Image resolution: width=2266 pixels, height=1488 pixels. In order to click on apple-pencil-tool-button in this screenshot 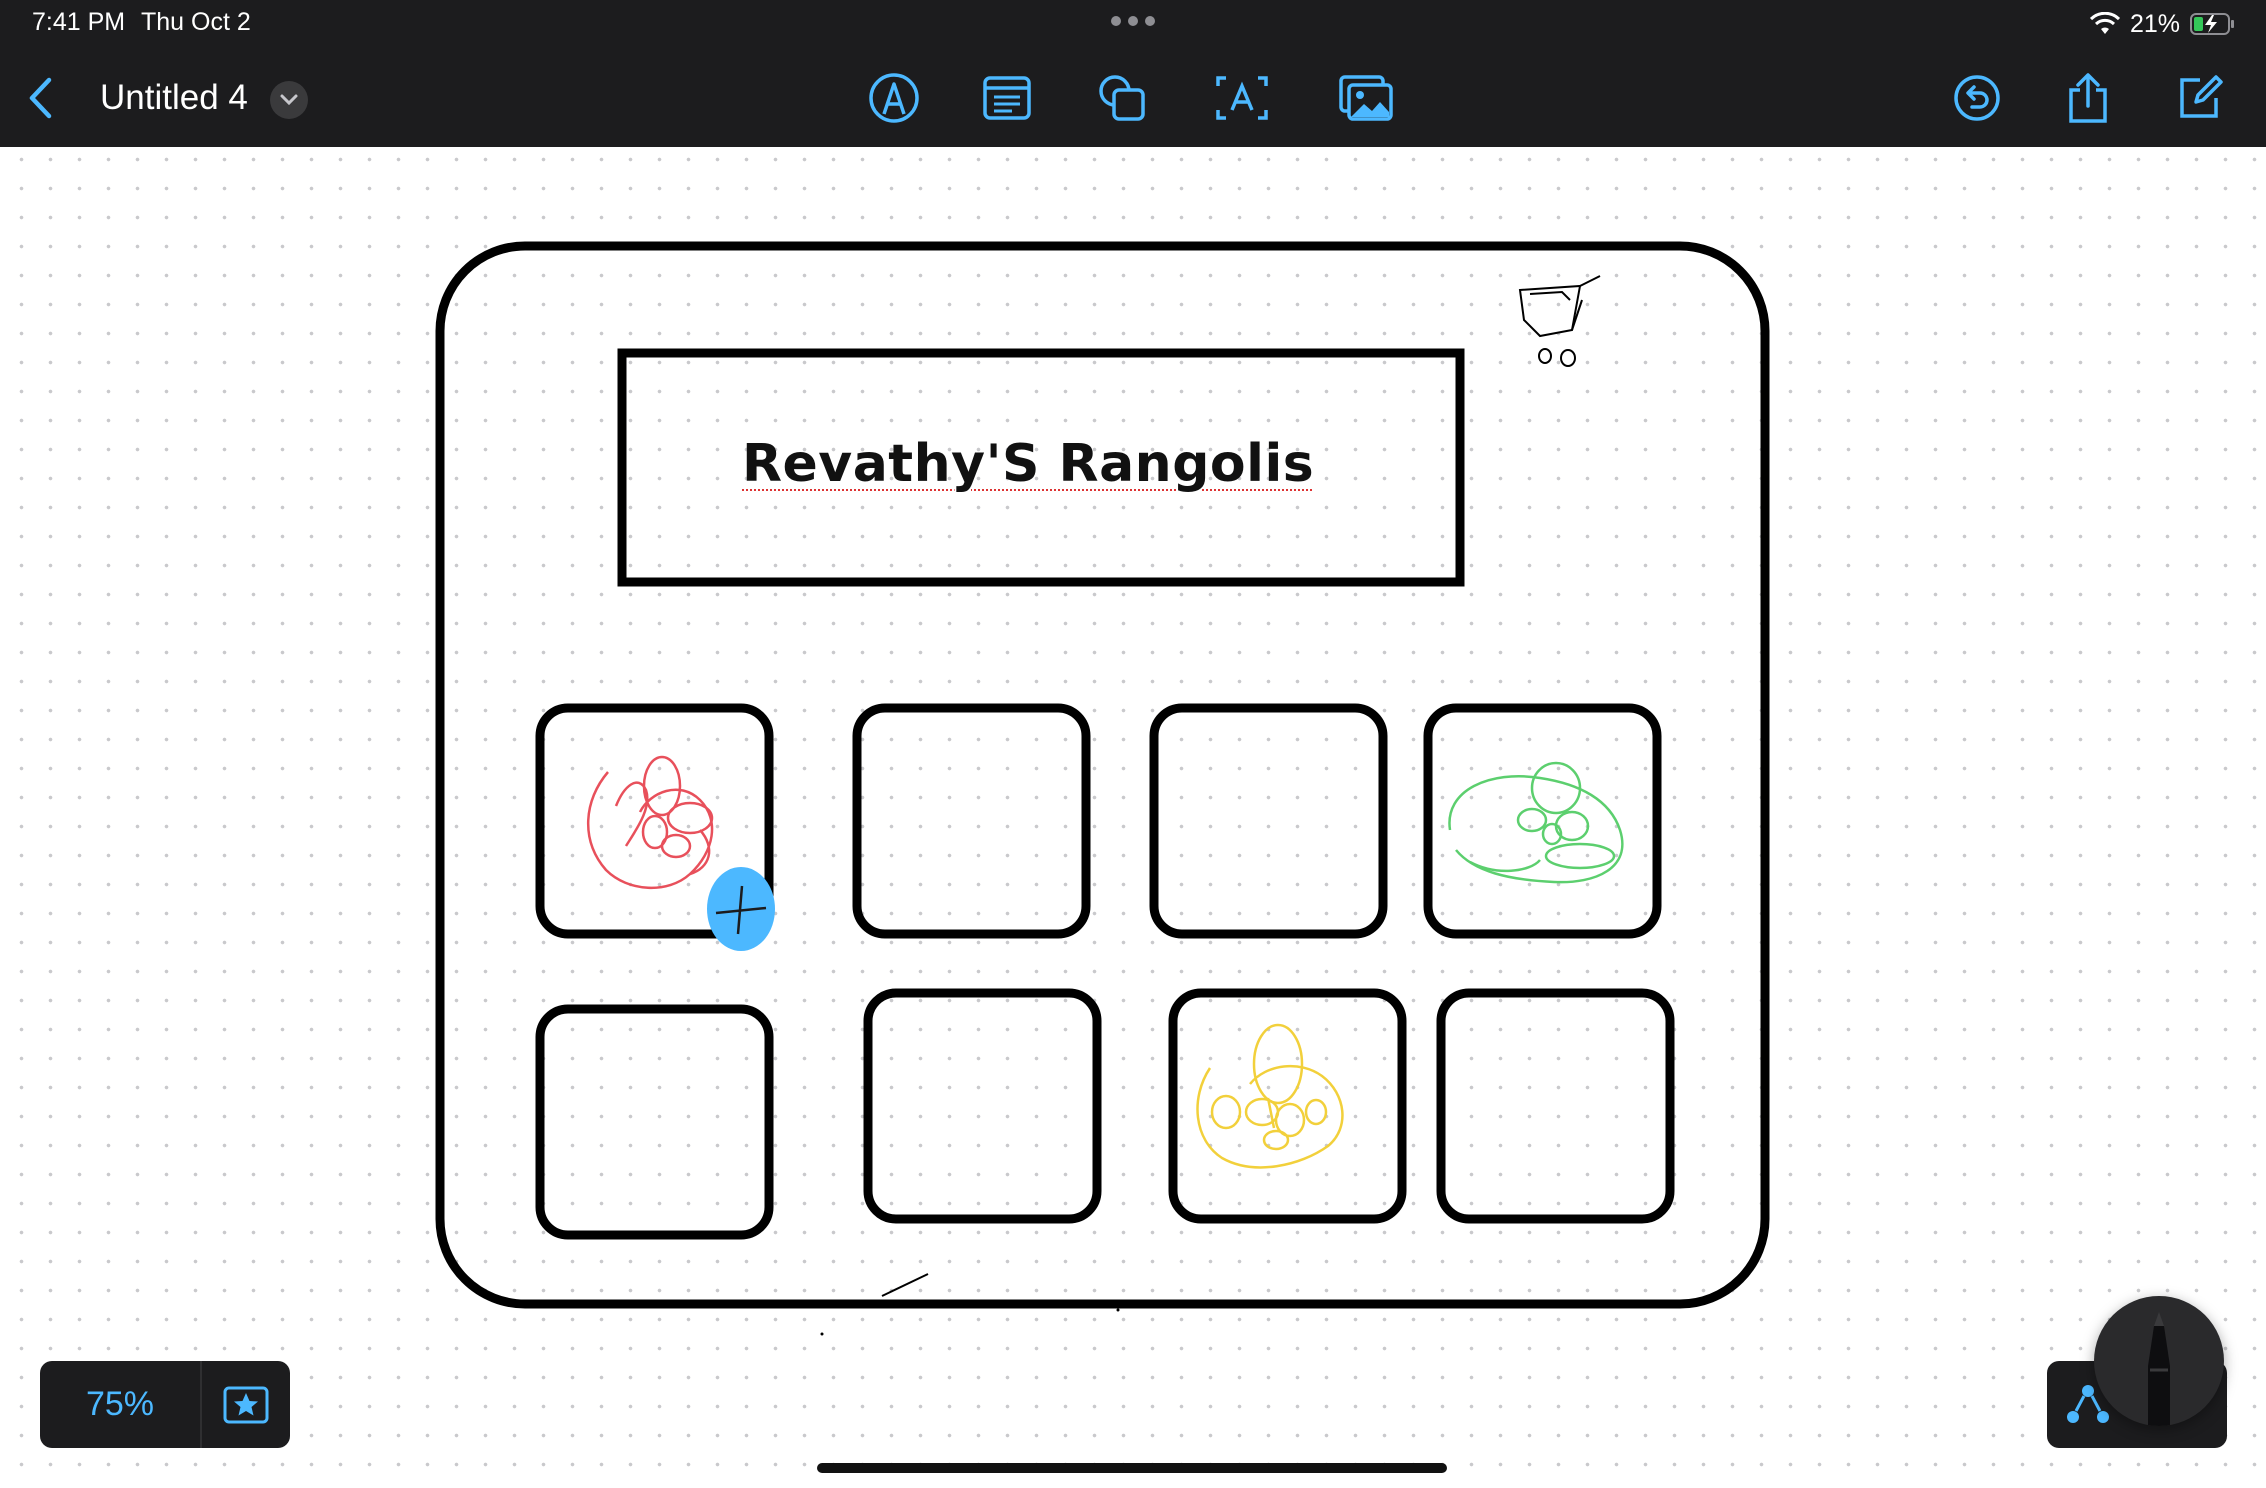, I will do `click(2159, 1361)`.